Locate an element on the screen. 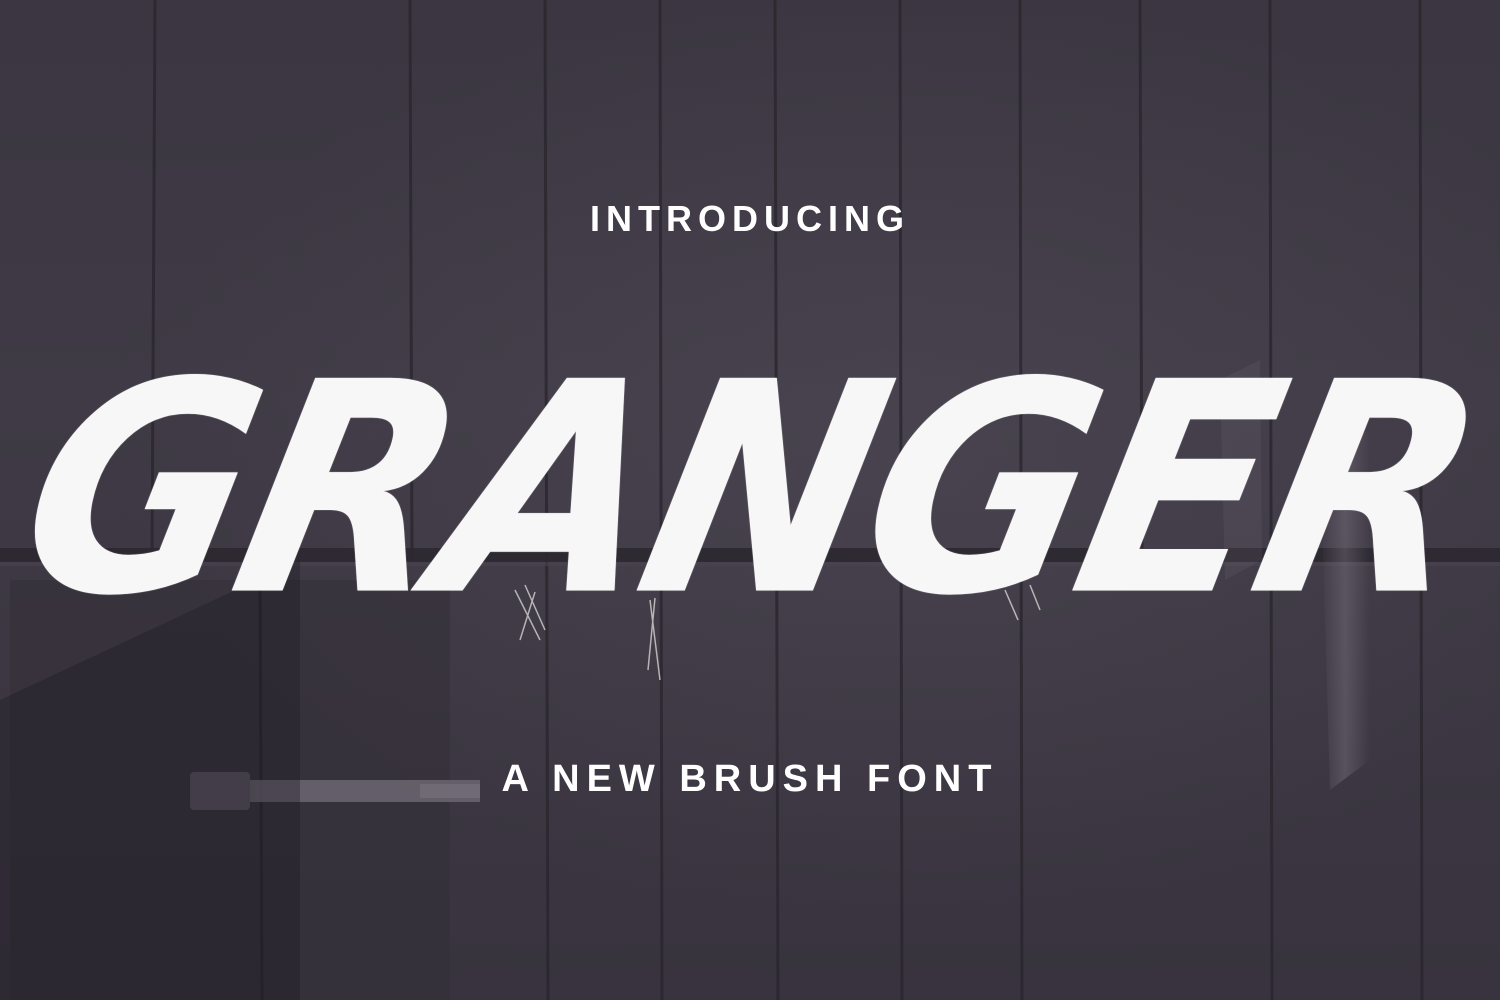 The width and height of the screenshot is (1500, 1000). intro-heading: INTRODUCING is located at coordinates (750, 218).